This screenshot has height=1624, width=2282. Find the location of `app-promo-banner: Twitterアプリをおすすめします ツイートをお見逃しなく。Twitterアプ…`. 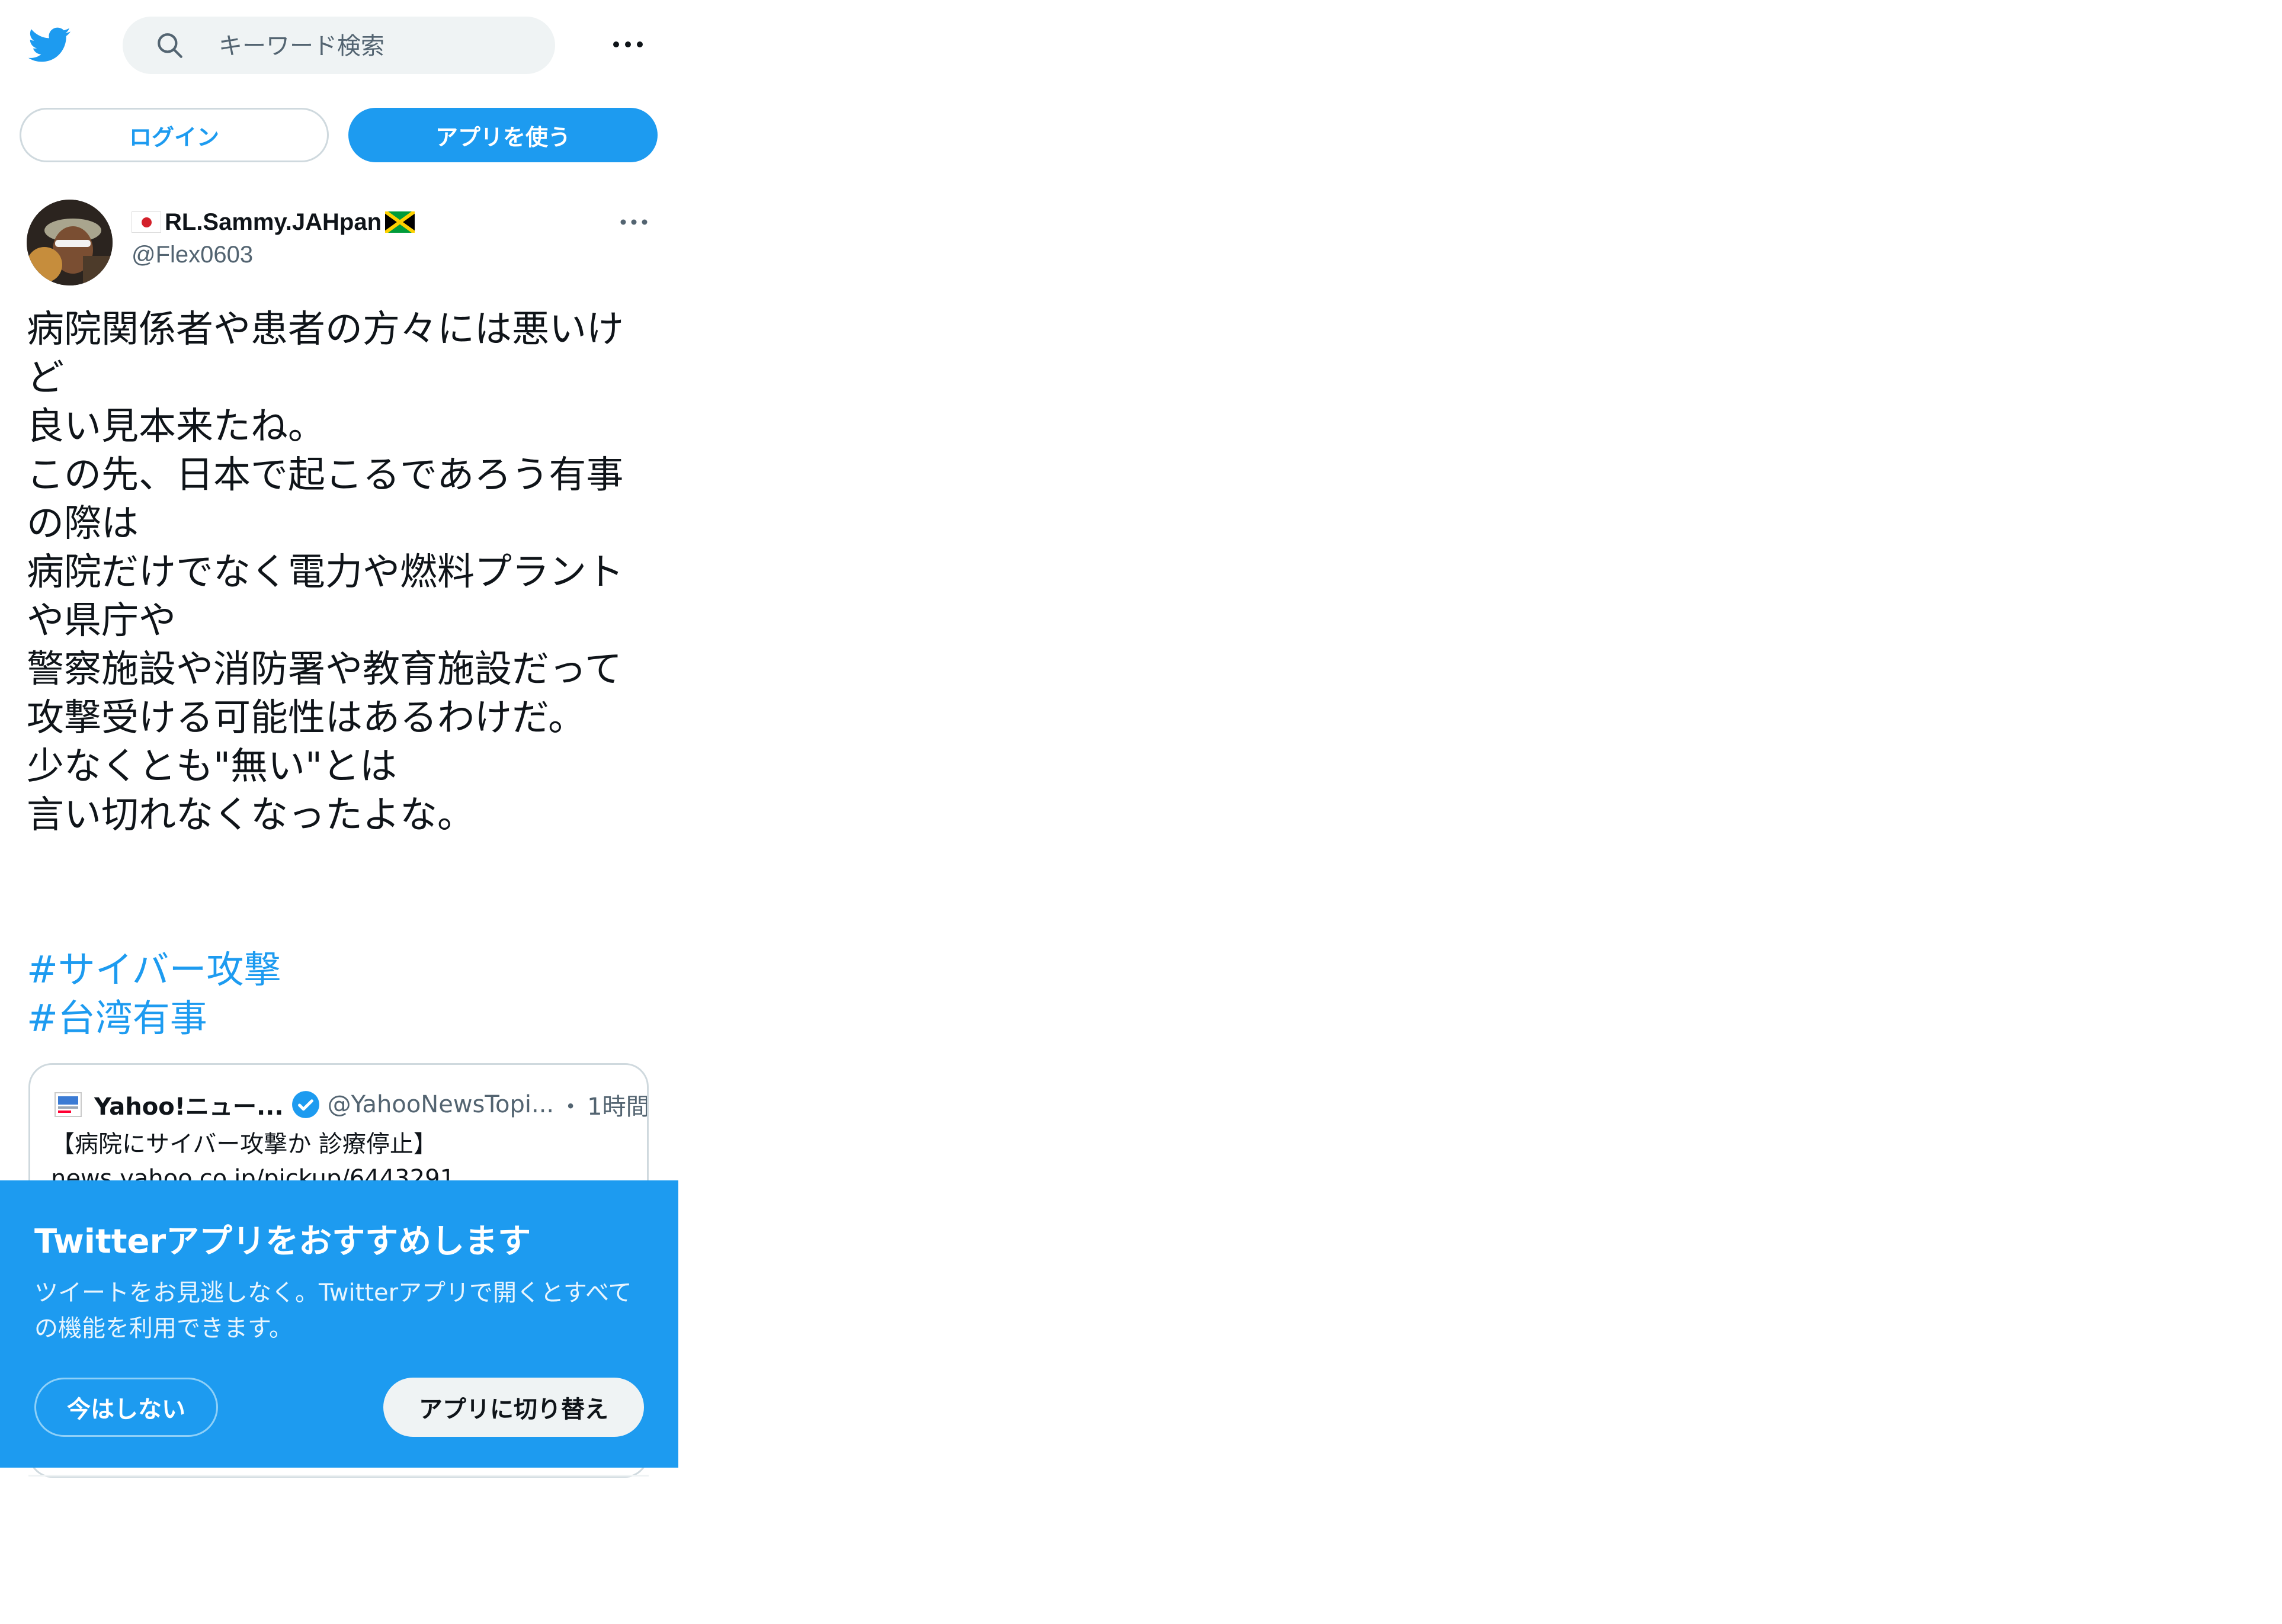

app-promo-banner: Twitterアプリをおすすめします ツイートをお見逃しなく。Twitterアプ… is located at coordinates (339, 1324).